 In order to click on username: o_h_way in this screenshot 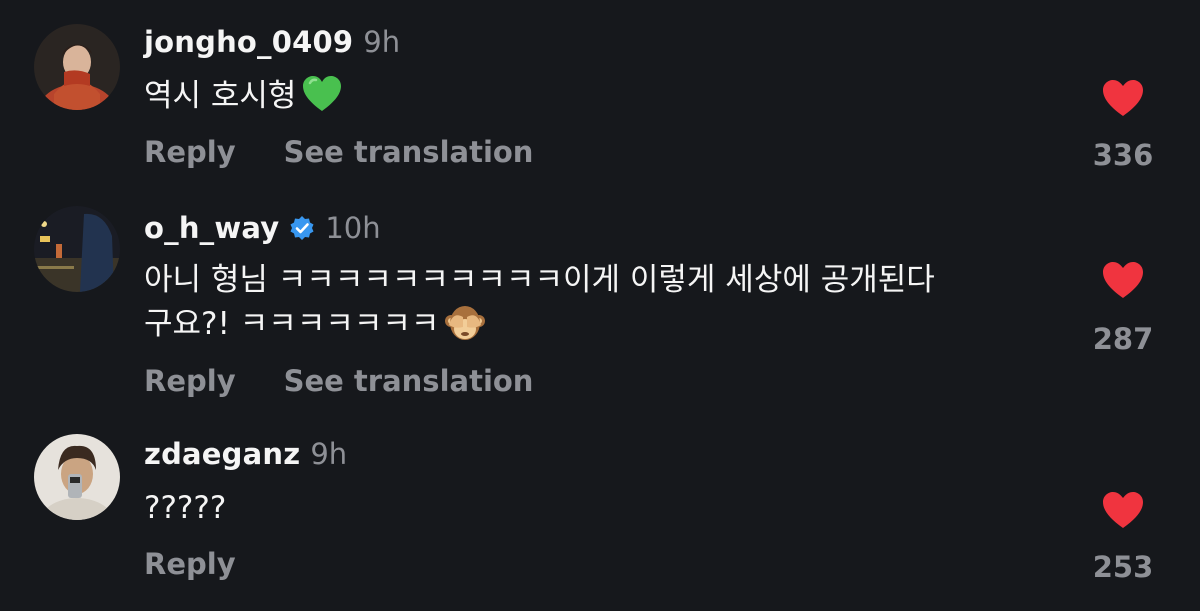, I will do `click(211, 228)`.